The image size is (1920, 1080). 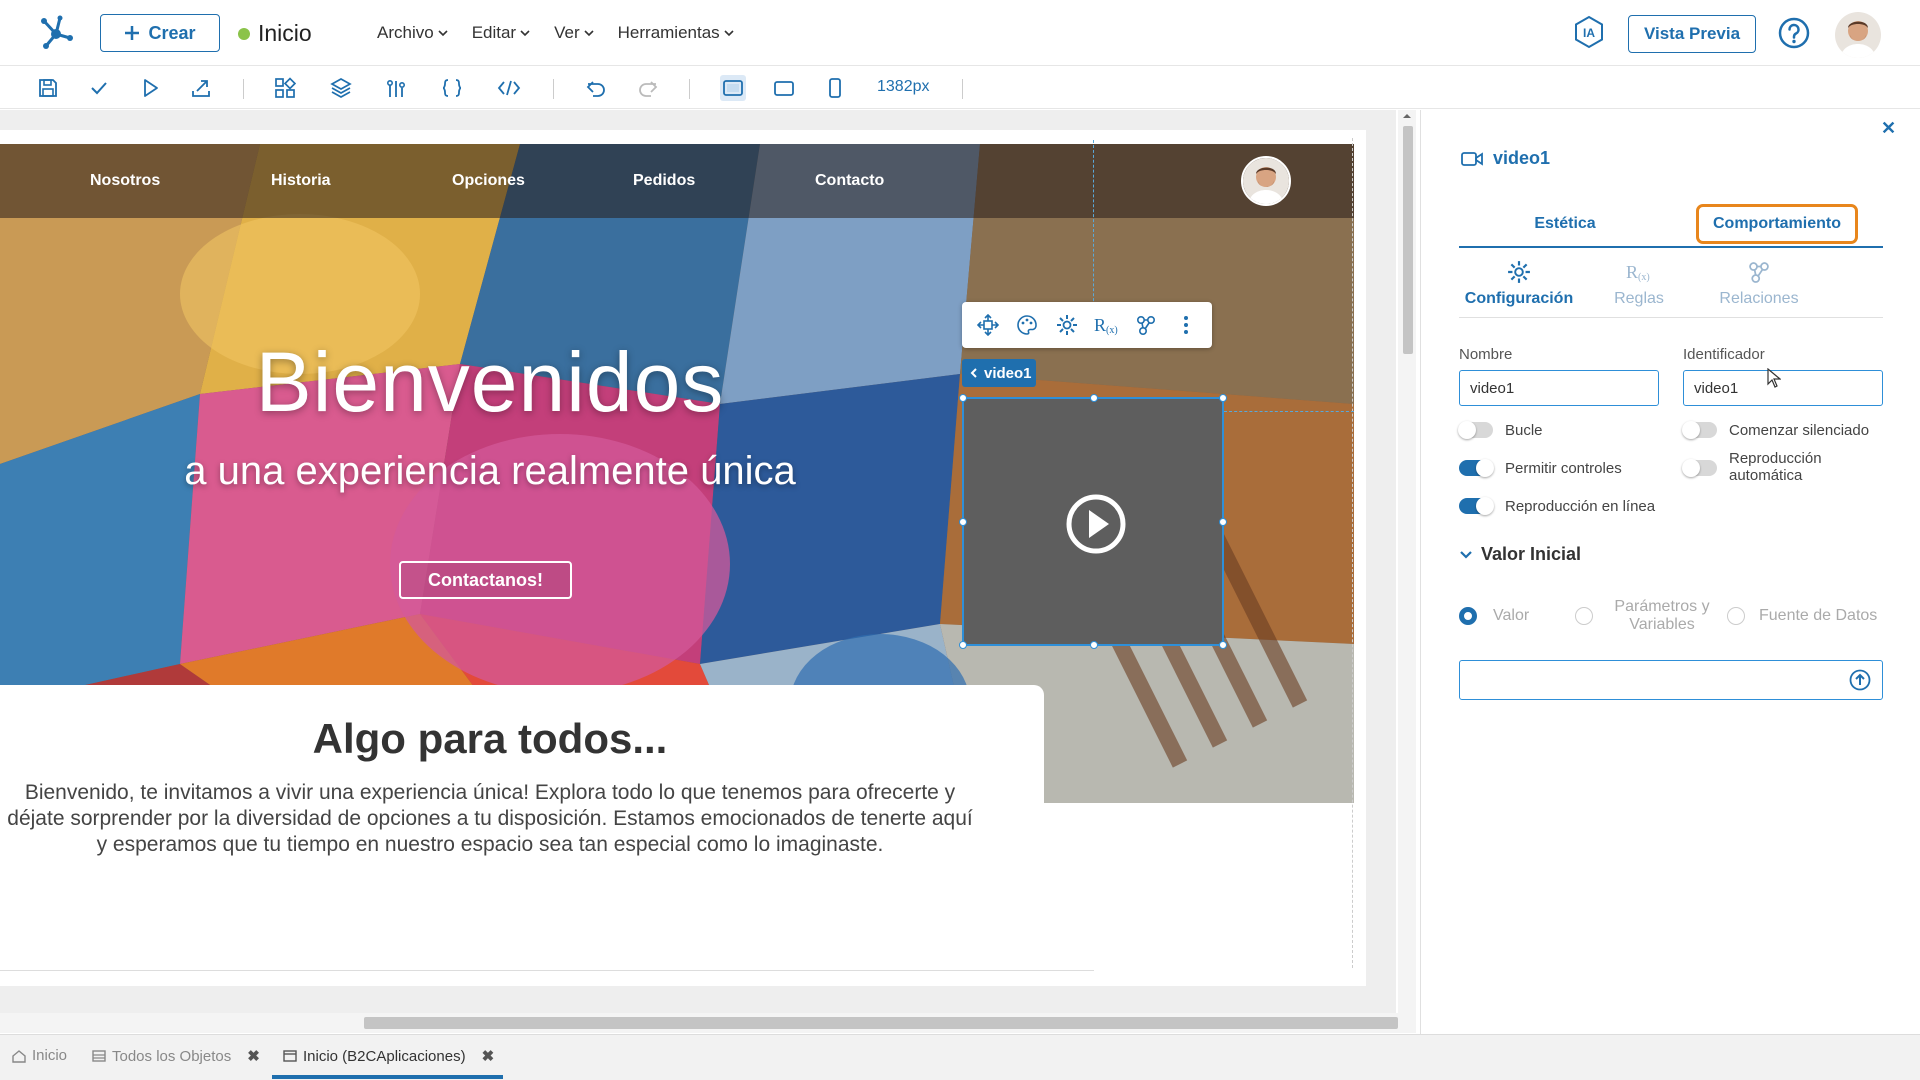 What do you see at coordinates (1589, 32) in the screenshot?
I see `ai-assistant-button: IA` at bounding box center [1589, 32].